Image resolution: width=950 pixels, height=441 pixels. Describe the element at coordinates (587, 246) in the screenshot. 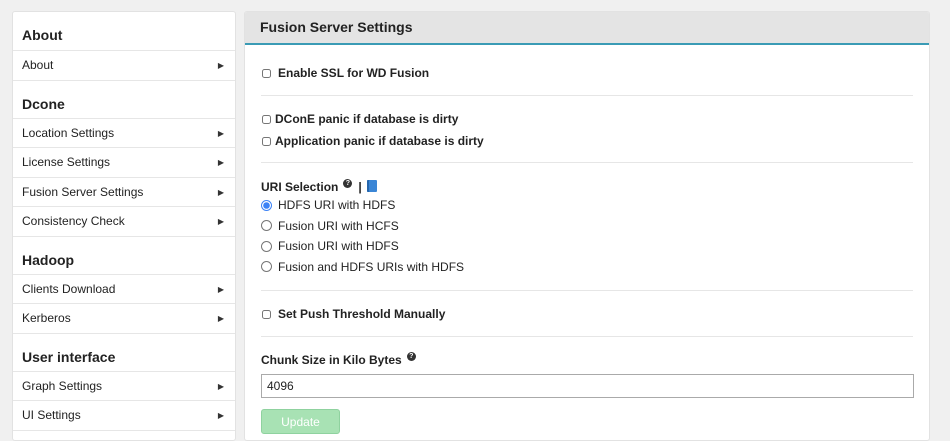

I see `uri-option-fusion-hdfs: Fusion URI with HDFS` at that location.